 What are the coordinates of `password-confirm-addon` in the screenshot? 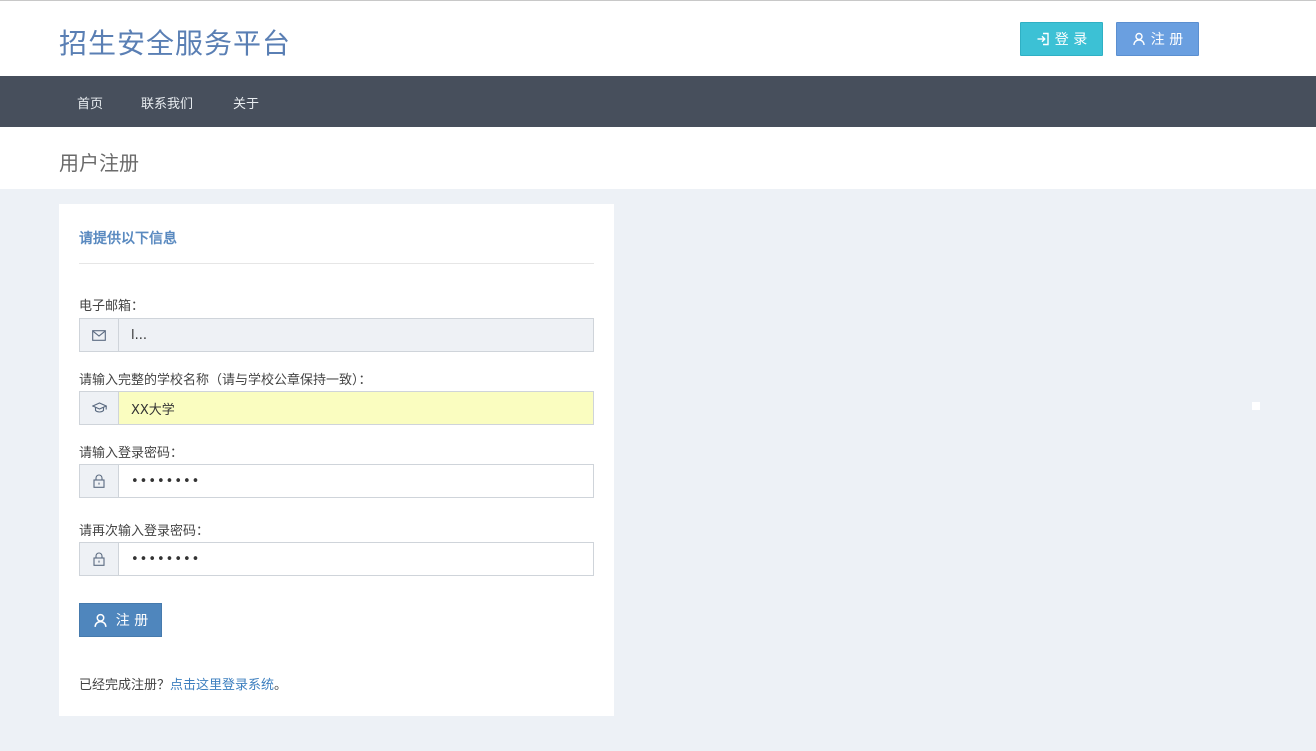 It's located at (99, 559).